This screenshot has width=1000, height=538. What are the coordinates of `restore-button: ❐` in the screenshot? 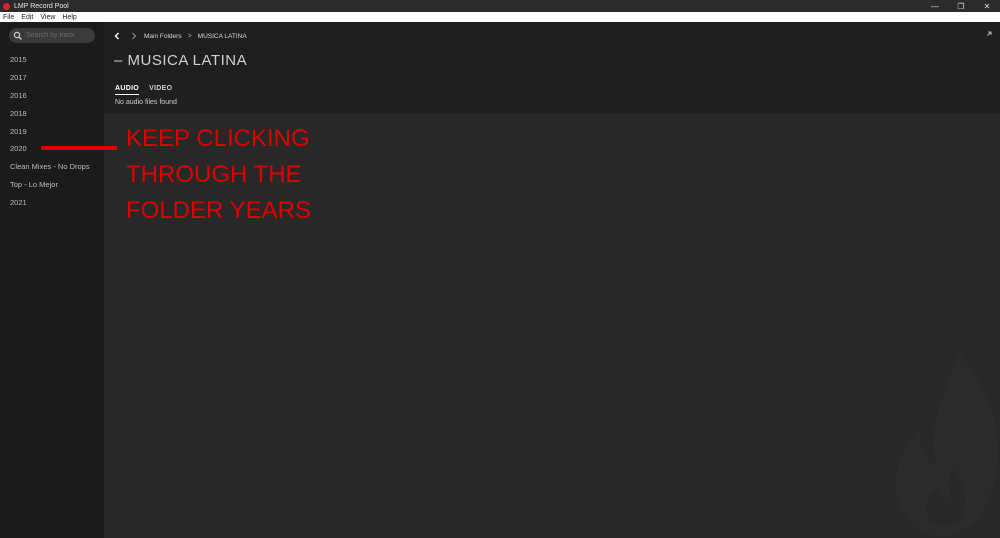 It's located at (961, 6).